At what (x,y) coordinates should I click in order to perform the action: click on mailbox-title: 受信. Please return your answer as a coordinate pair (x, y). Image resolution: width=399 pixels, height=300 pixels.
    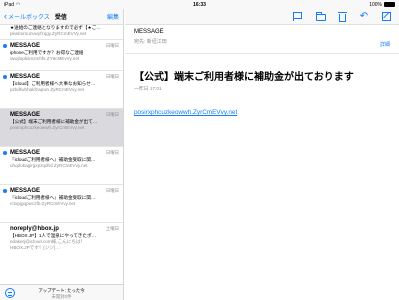
    Looking at the image, I should click on (60, 18).